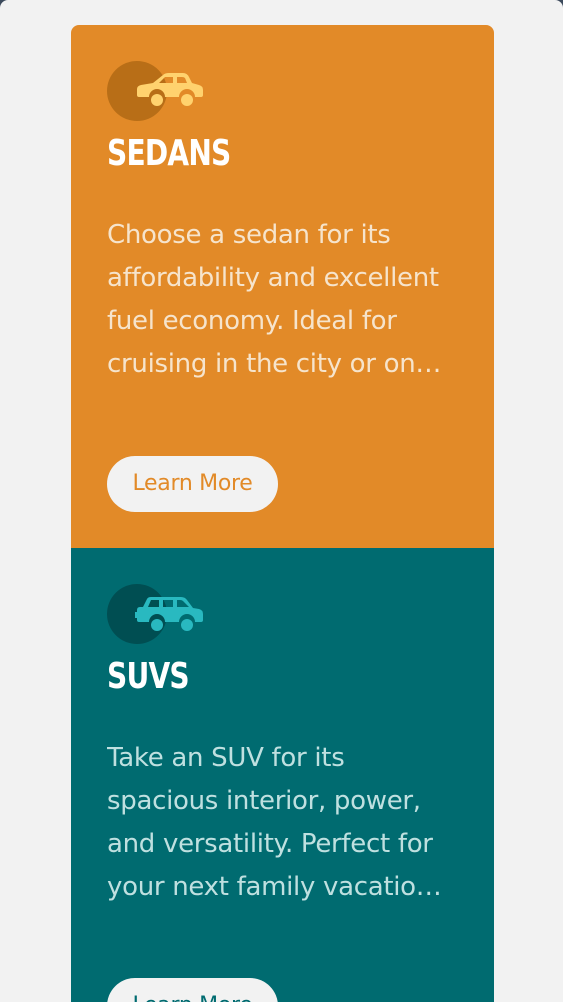  Describe the element at coordinates (148, 676) in the screenshot. I see `card-title: SUVS` at that location.